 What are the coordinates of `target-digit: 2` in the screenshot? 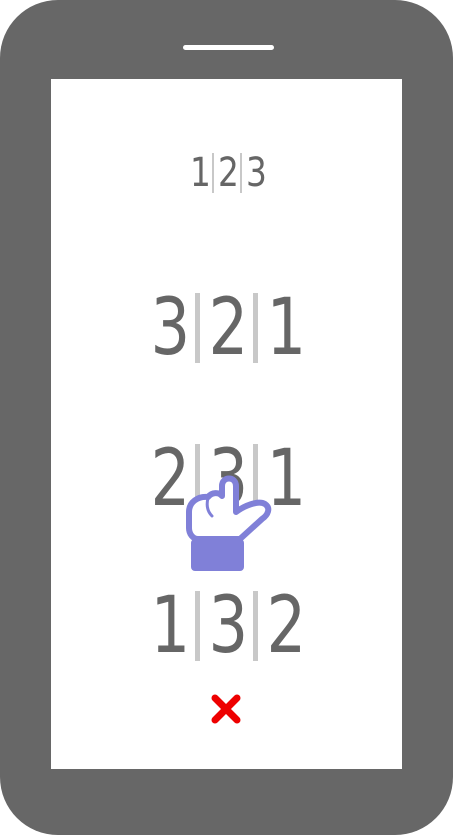 It's located at (228, 173).